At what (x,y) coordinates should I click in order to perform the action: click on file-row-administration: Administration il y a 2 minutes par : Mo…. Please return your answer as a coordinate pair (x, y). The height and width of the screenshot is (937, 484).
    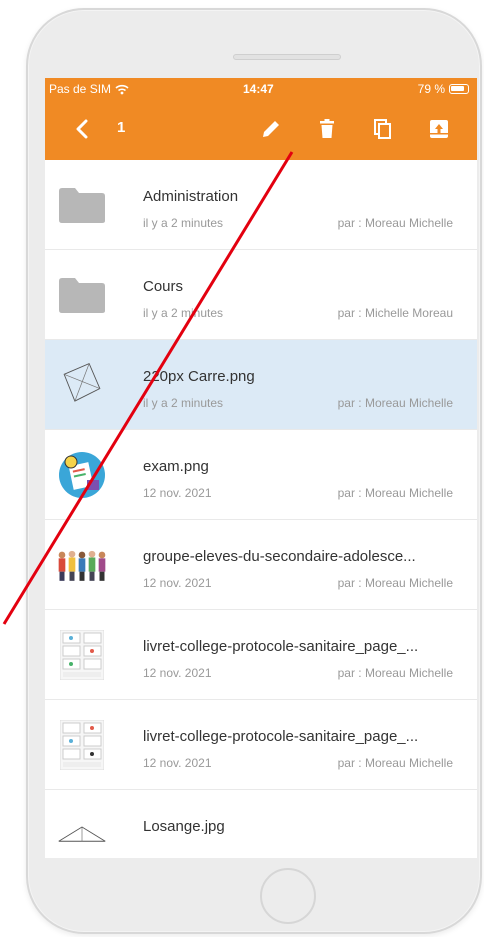
    Looking at the image, I should click on (261, 205).